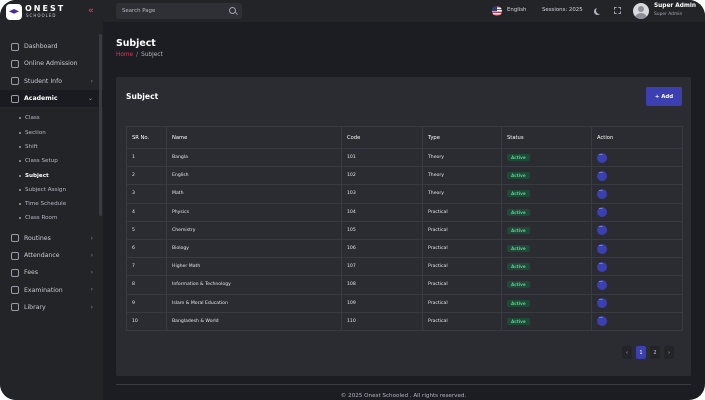 The image size is (705, 400). What do you see at coordinates (146, 248) in the screenshot?
I see `cell-sr: 6` at bounding box center [146, 248].